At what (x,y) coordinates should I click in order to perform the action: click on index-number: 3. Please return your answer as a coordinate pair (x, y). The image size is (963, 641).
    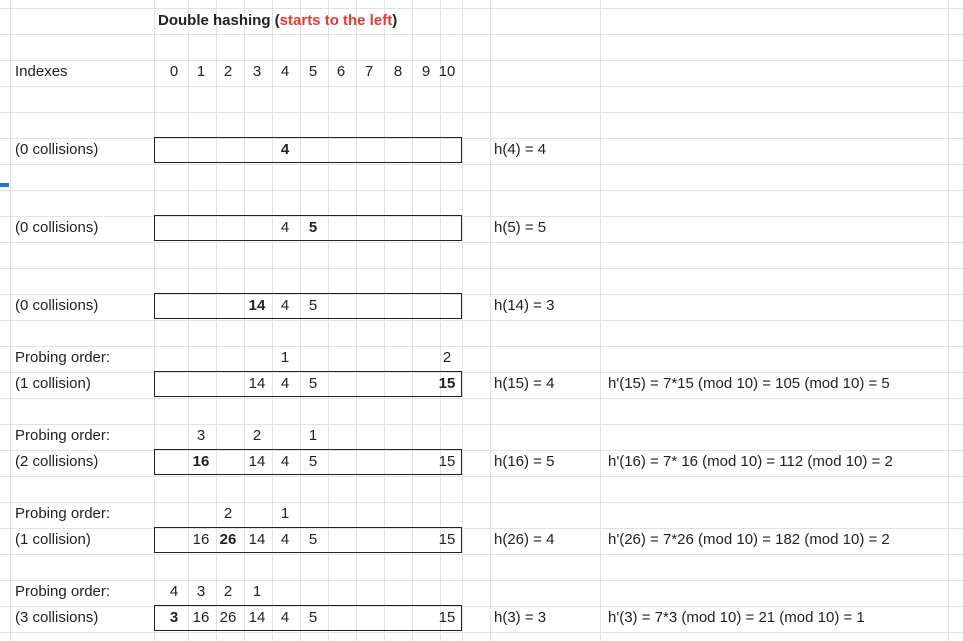
    Looking at the image, I should click on (257, 71).